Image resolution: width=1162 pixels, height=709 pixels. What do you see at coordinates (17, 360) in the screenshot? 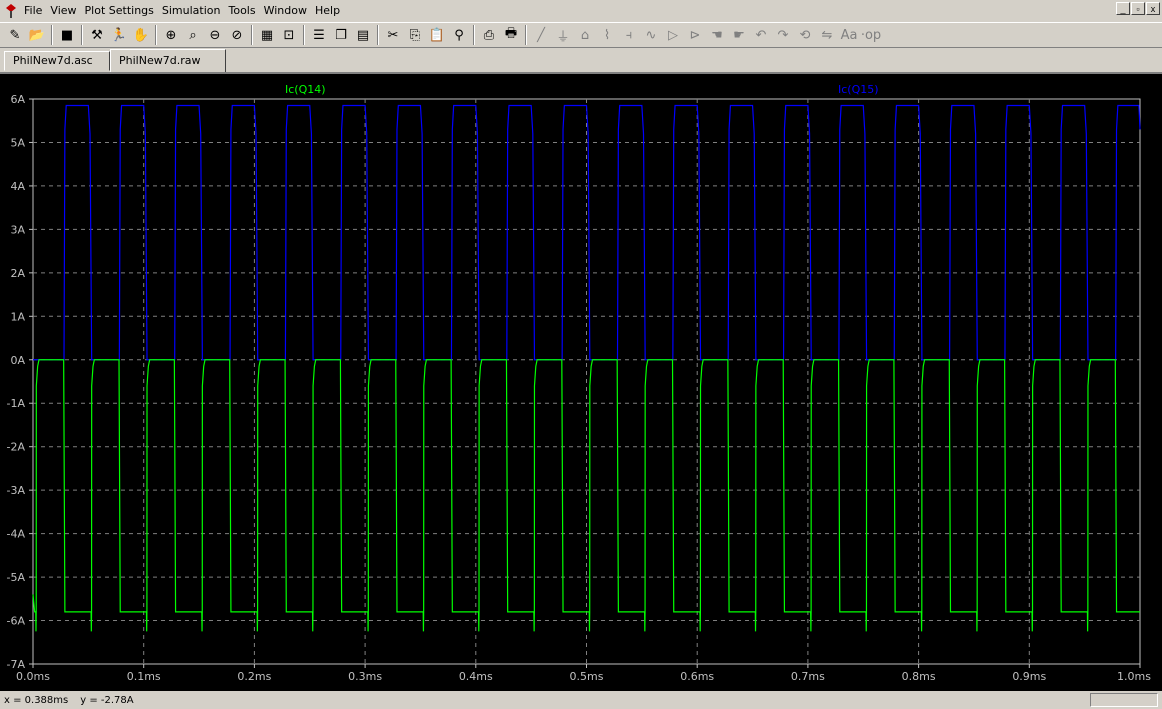
I see `y-tick-label: 0A` at bounding box center [17, 360].